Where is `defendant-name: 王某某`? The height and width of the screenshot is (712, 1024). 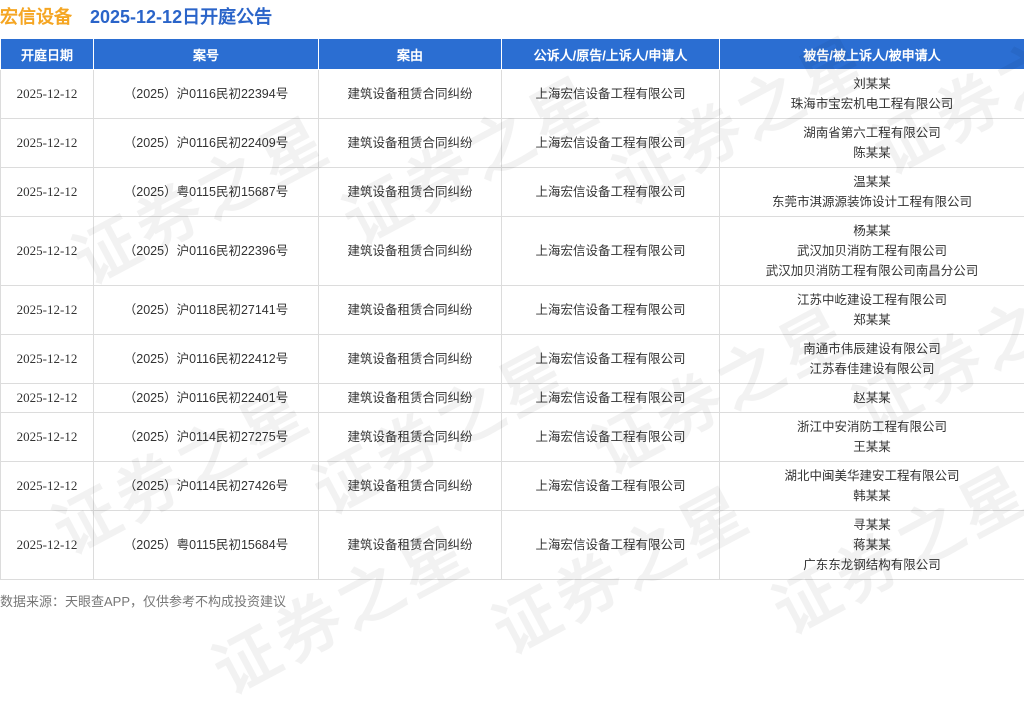
defendant-name: 王某某 is located at coordinates (872, 447).